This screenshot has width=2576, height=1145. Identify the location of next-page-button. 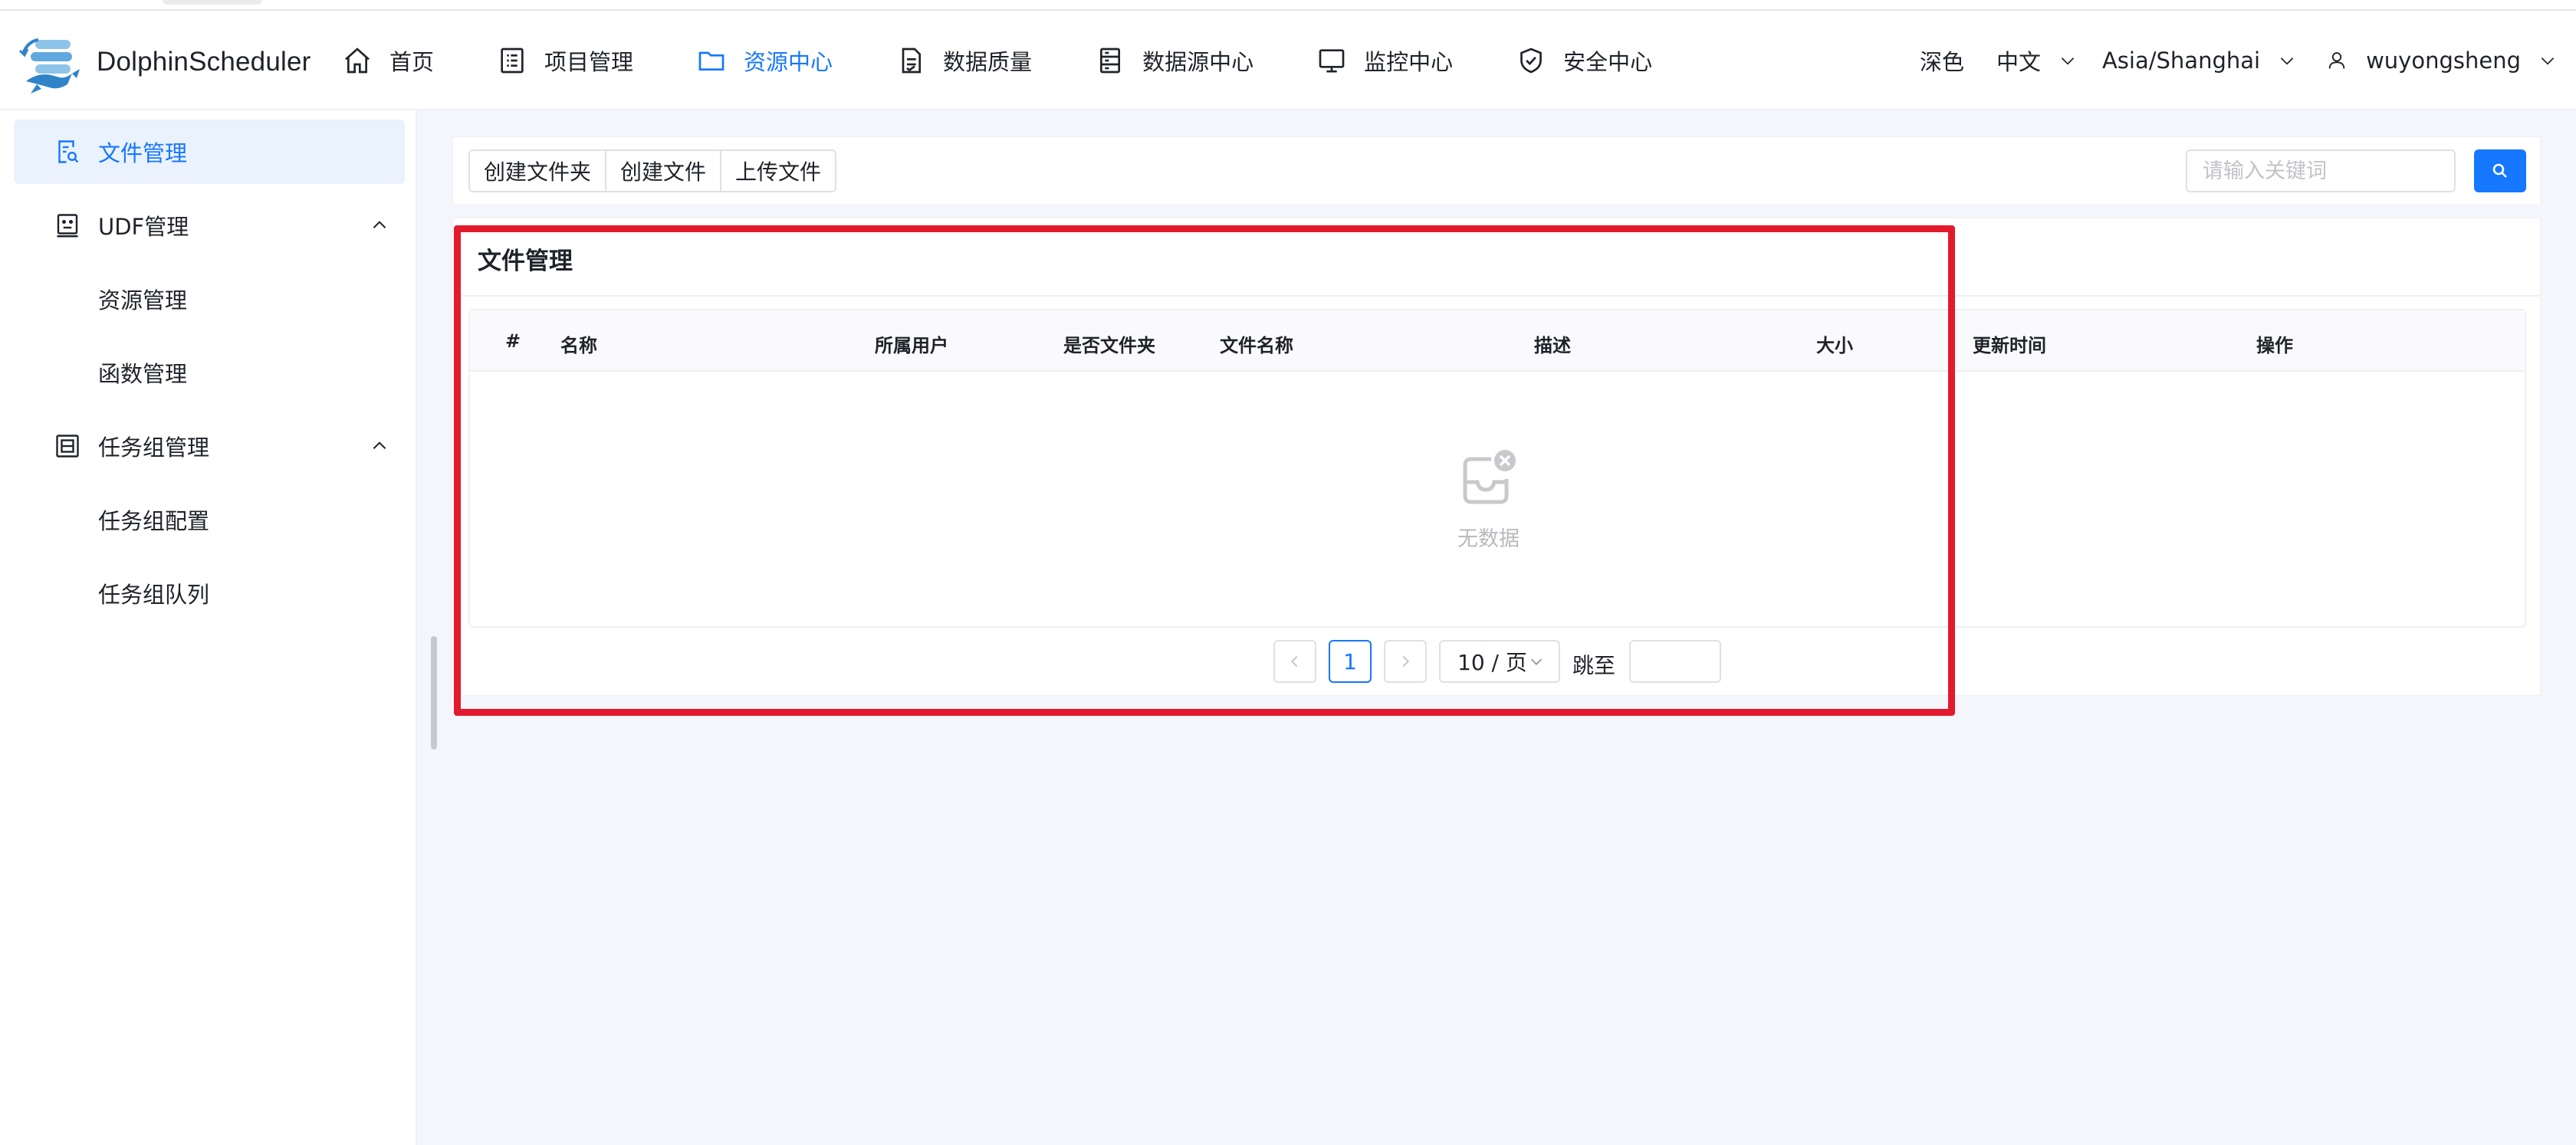
(1406, 661).